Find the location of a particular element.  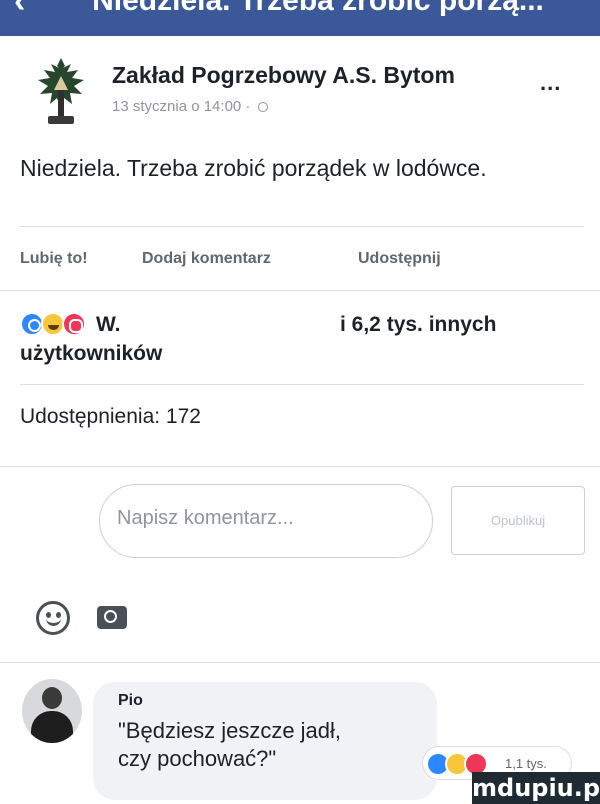

post-timestamp: 13 stycznia o 14:00 · is located at coordinates (190, 106).